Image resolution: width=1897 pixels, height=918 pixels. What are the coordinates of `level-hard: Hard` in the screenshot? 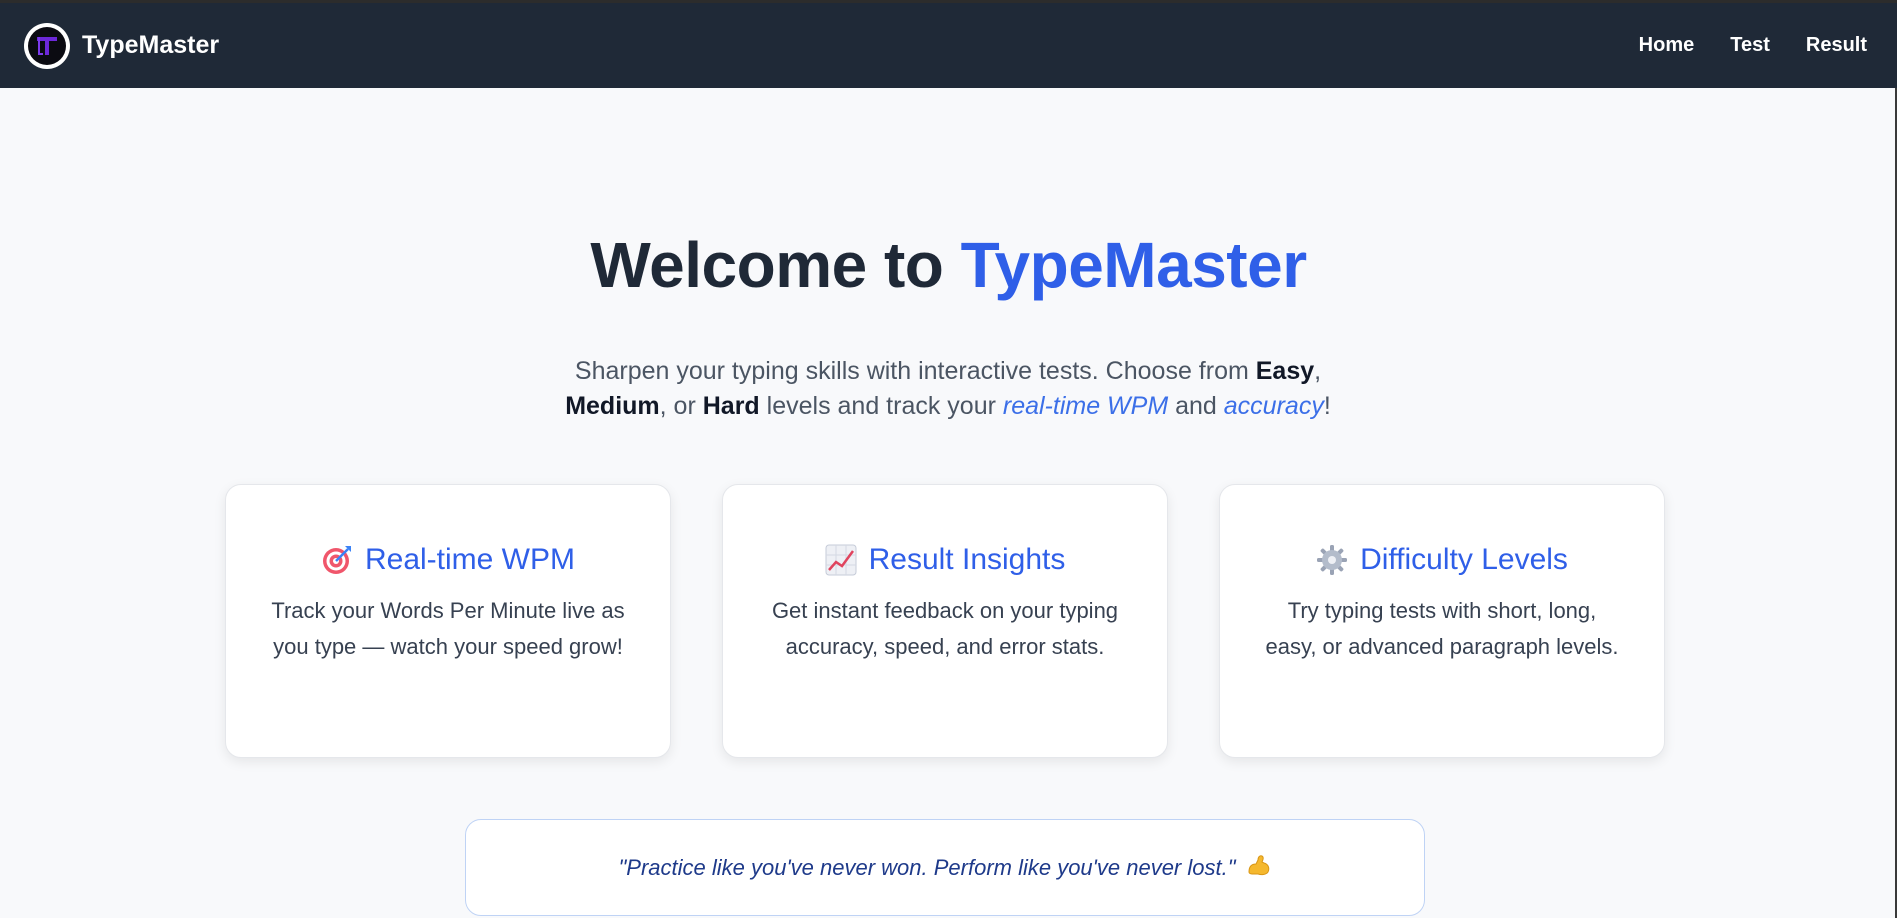 It's located at (731, 406).